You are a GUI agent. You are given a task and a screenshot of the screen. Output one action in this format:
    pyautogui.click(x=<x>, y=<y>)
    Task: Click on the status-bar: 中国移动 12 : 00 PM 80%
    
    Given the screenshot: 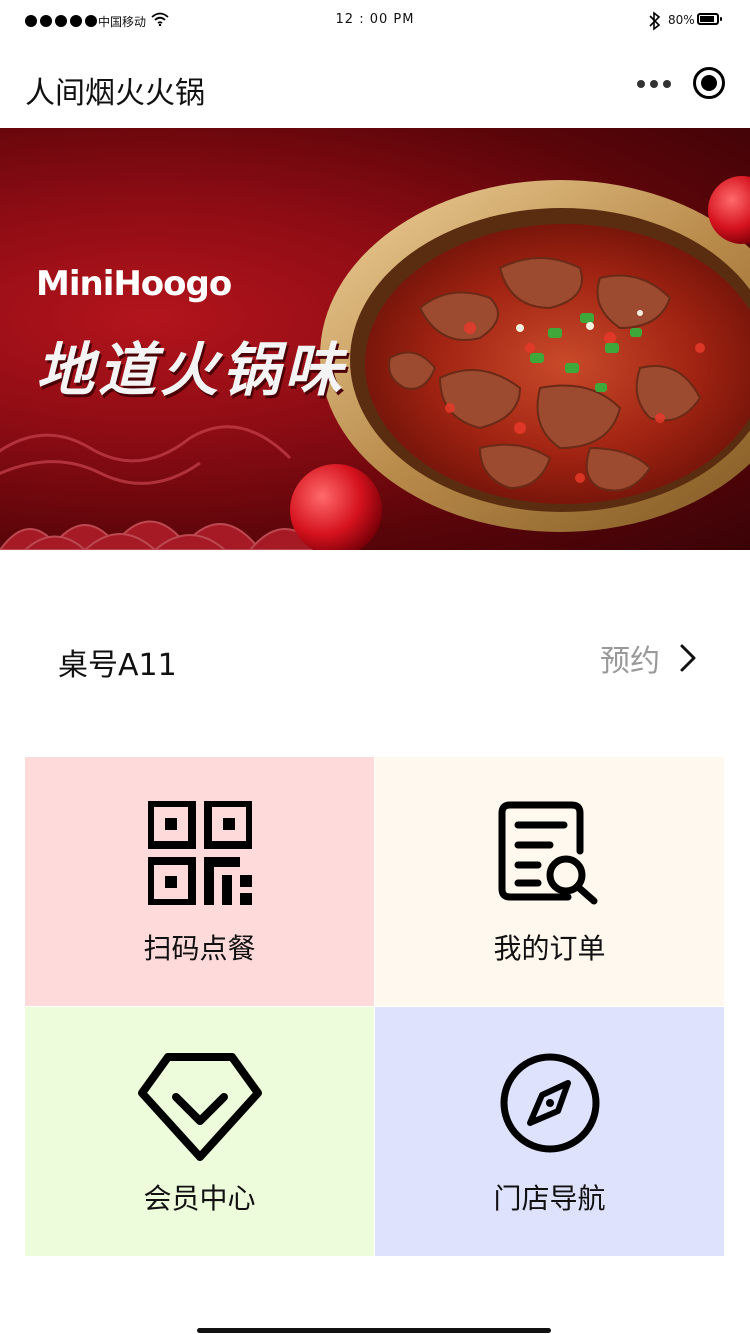 What is the action you would take?
    pyautogui.click(x=375, y=21)
    